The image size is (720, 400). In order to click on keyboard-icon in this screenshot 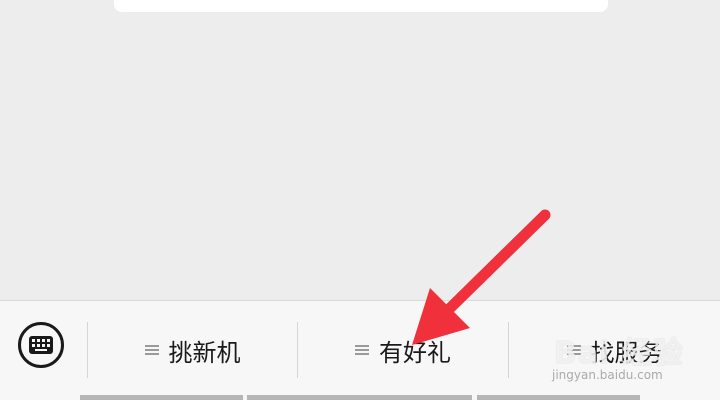, I will do `click(41, 345)`.